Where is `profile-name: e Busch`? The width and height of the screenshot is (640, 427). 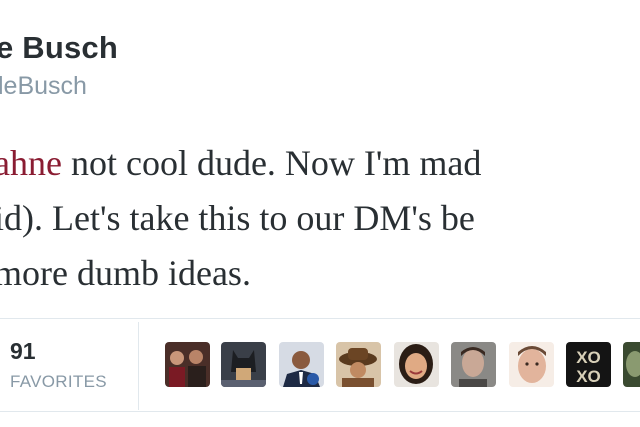 profile-name: e Busch is located at coordinates (59, 48).